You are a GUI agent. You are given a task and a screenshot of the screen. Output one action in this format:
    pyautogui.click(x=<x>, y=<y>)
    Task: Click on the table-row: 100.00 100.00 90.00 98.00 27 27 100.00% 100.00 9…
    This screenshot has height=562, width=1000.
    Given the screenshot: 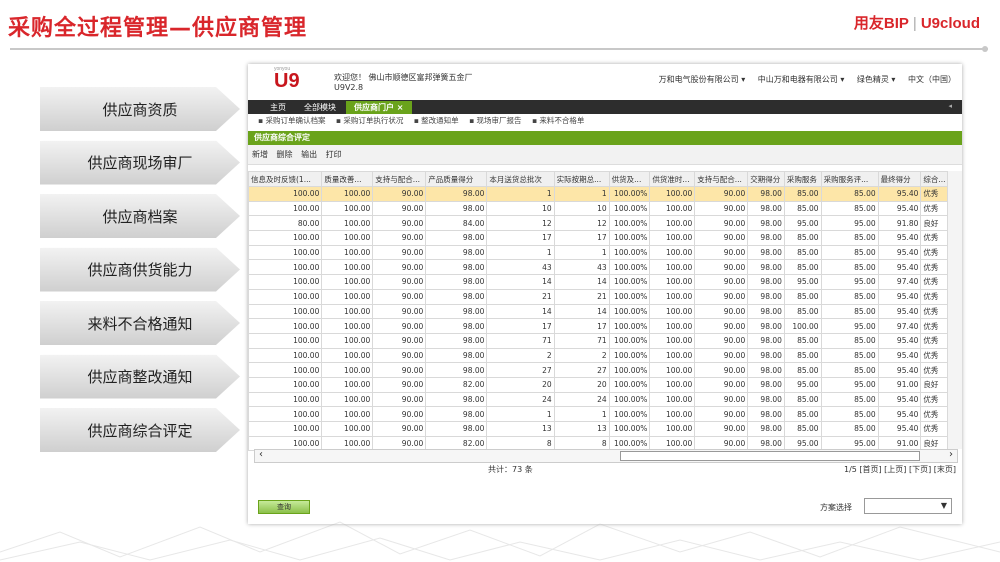 What is the action you would take?
    pyautogui.click(x=598, y=370)
    